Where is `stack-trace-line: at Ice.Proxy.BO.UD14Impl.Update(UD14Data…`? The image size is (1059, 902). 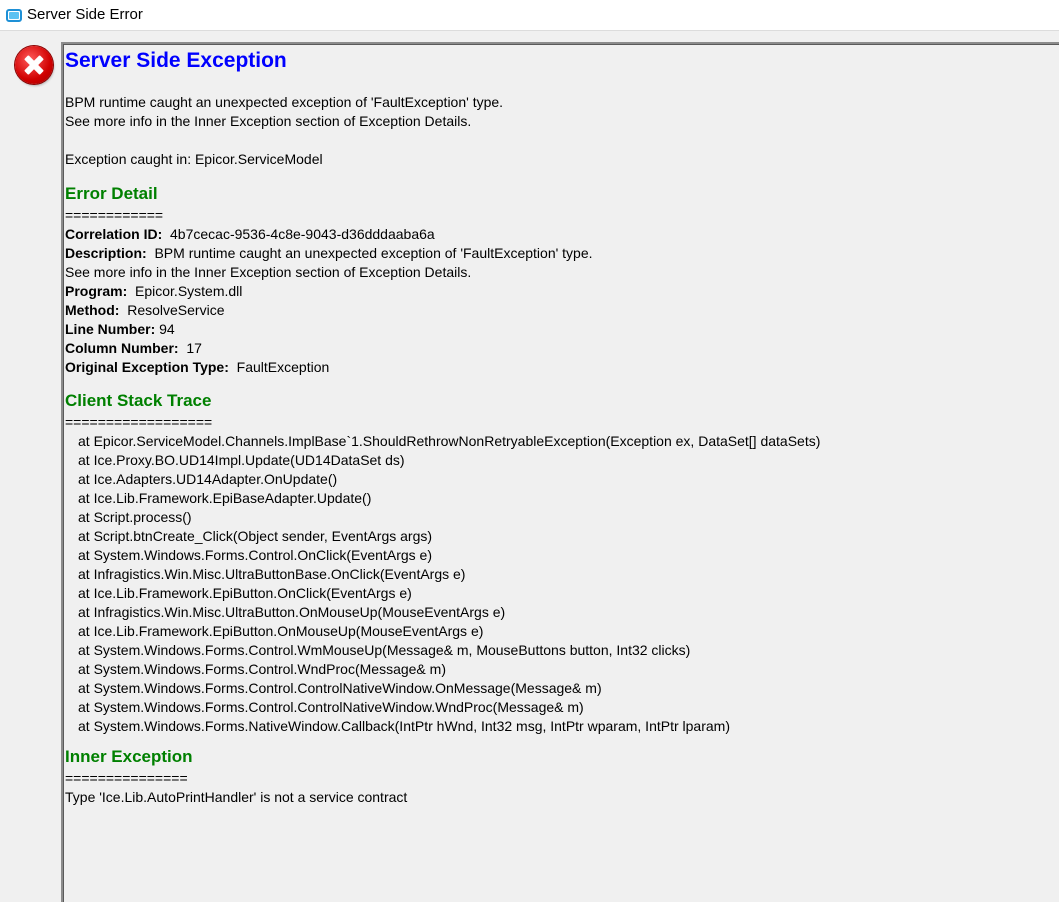
stack-trace-line: at Ice.Proxy.BO.UD14Impl.Update(UD14Data… is located at coordinates (241, 460).